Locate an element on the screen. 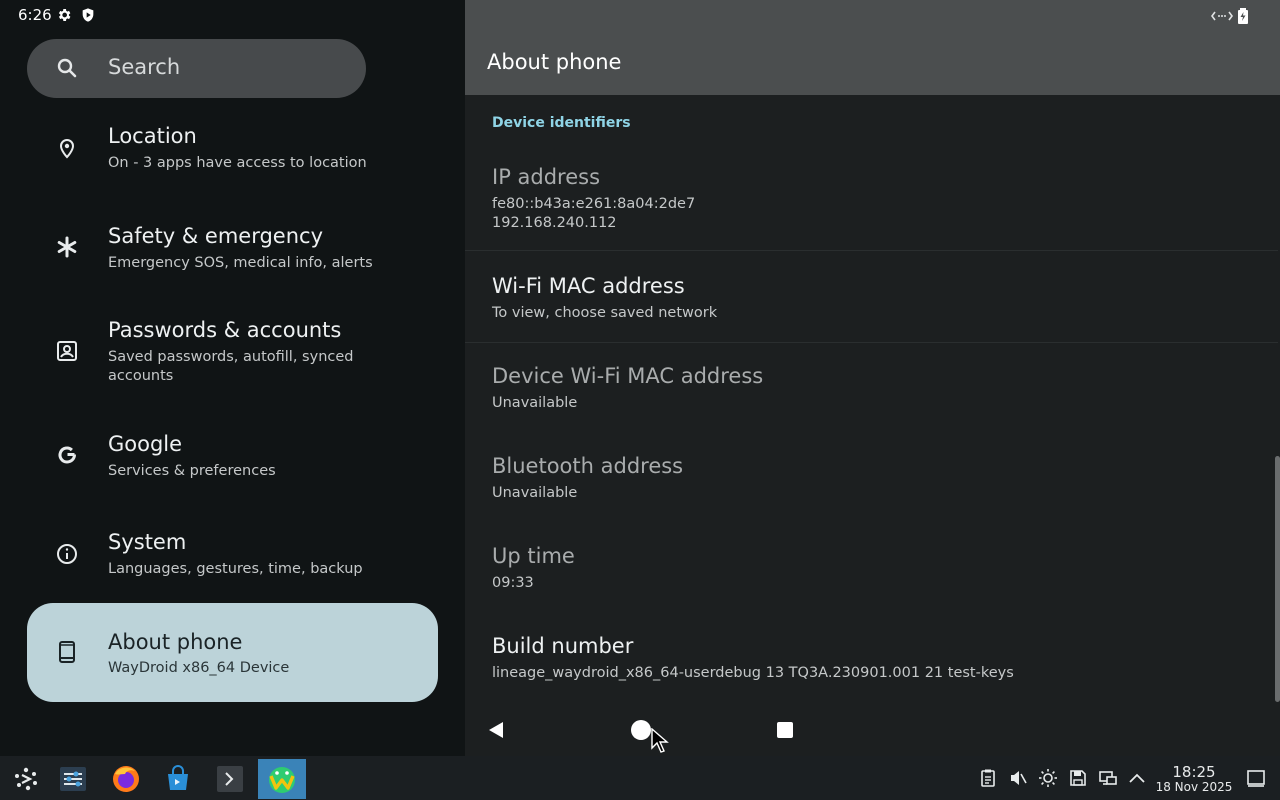  sidebar-item-google: Google Services & preferences is located at coordinates (232, 458).